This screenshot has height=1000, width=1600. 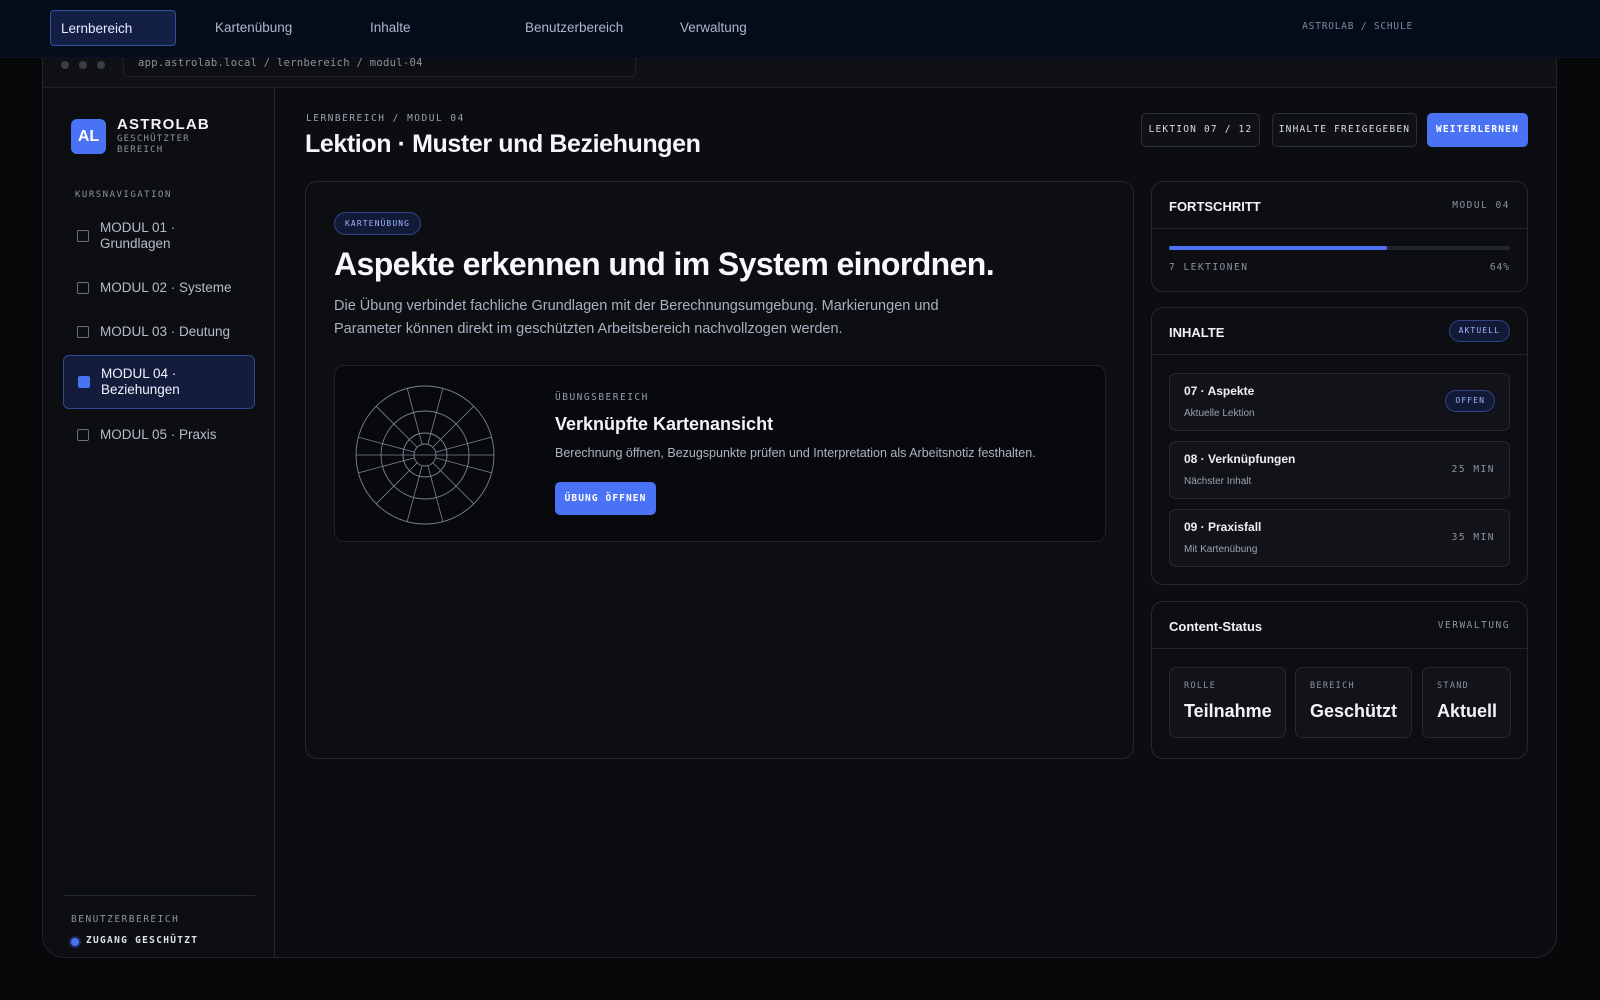 What do you see at coordinates (580, 28) in the screenshot?
I see `nav-item-benutzerbereich: Benutzerbereich` at bounding box center [580, 28].